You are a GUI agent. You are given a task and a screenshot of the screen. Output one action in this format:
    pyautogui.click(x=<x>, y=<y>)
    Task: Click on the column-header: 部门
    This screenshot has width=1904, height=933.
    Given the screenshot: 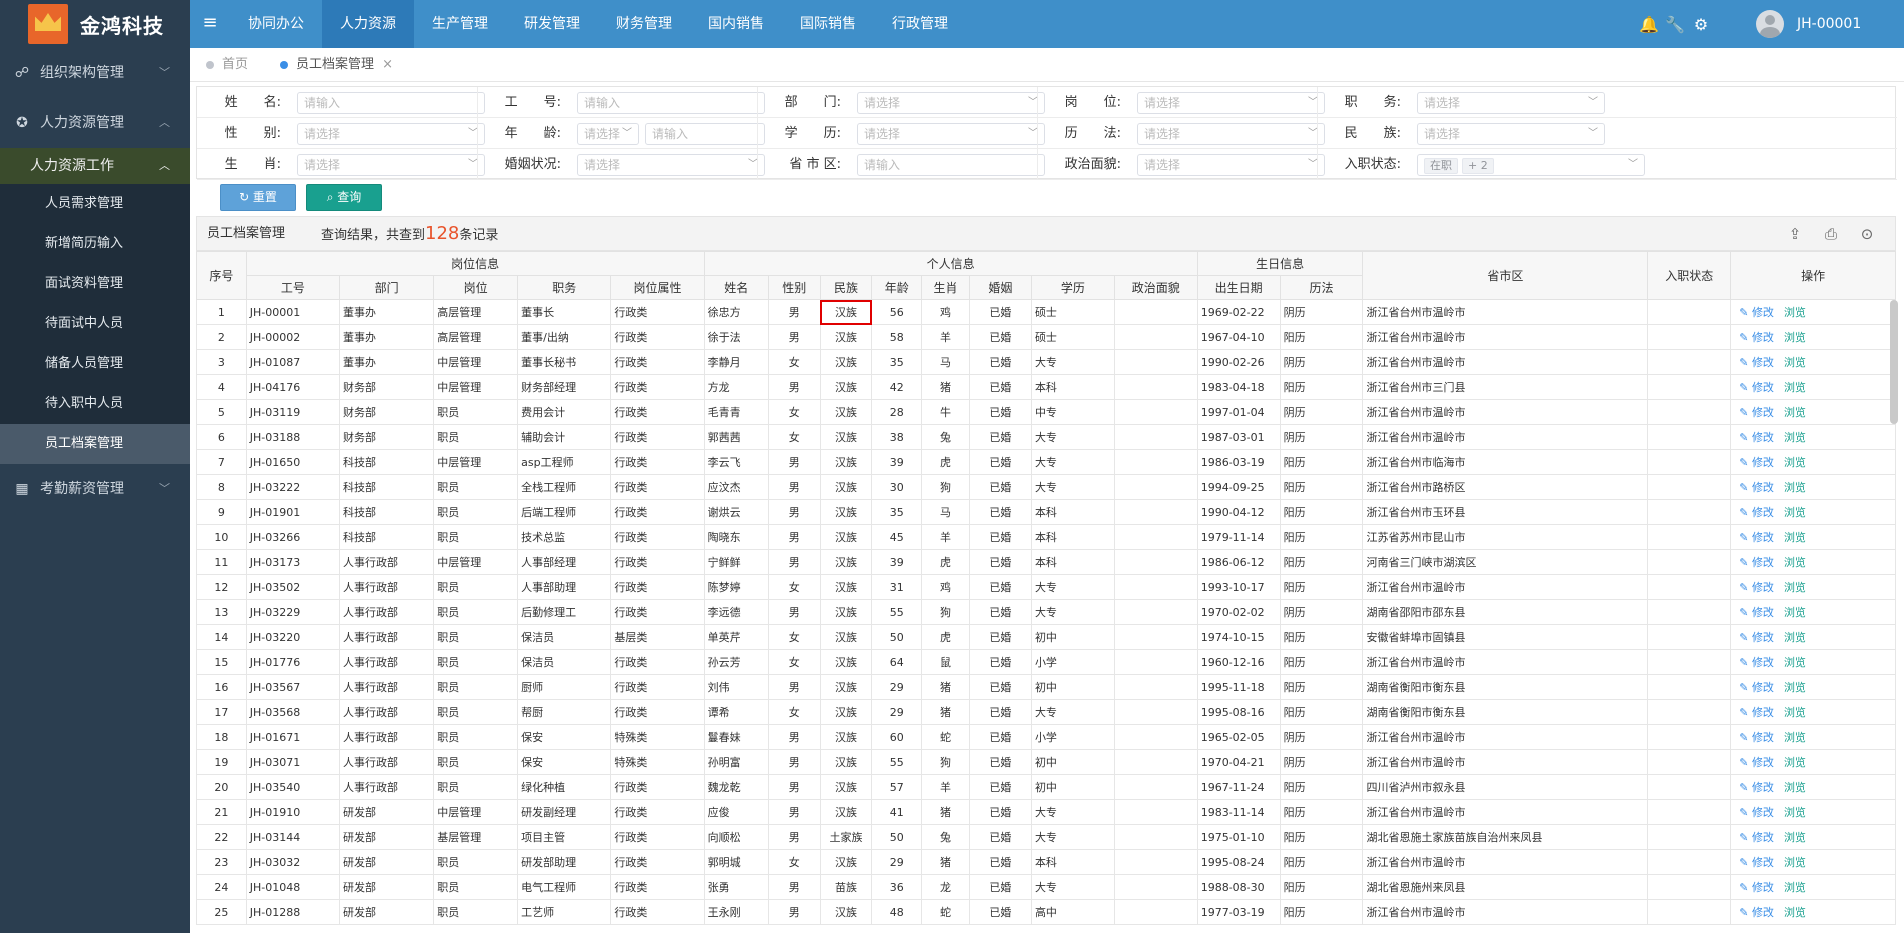 What is the action you would take?
    pyautogui.click(x=386, y=287)
    